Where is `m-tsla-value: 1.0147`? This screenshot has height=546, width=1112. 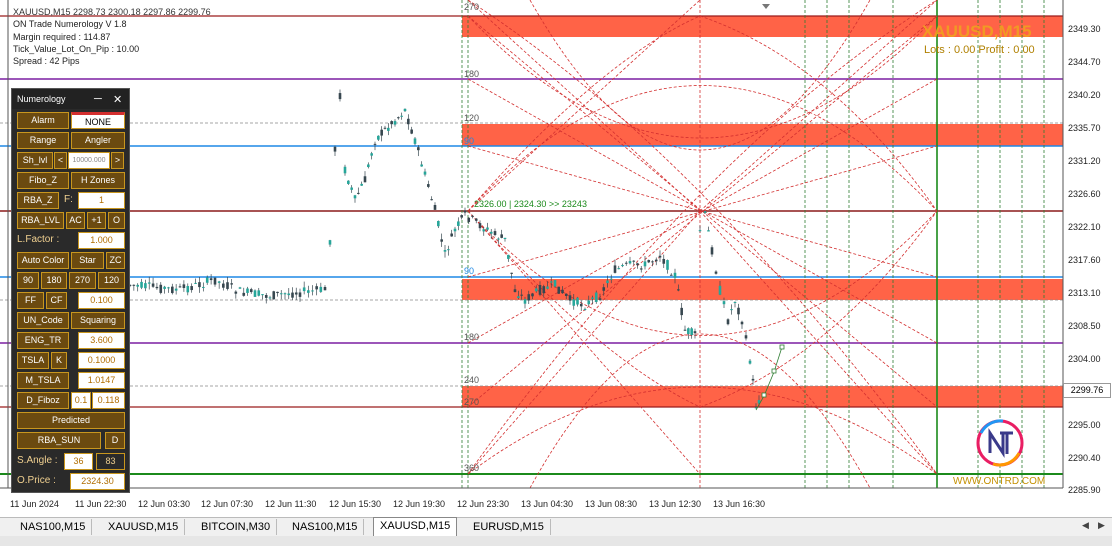 m-tsla-value: 1.0147 is located at coordinates (101, 380).